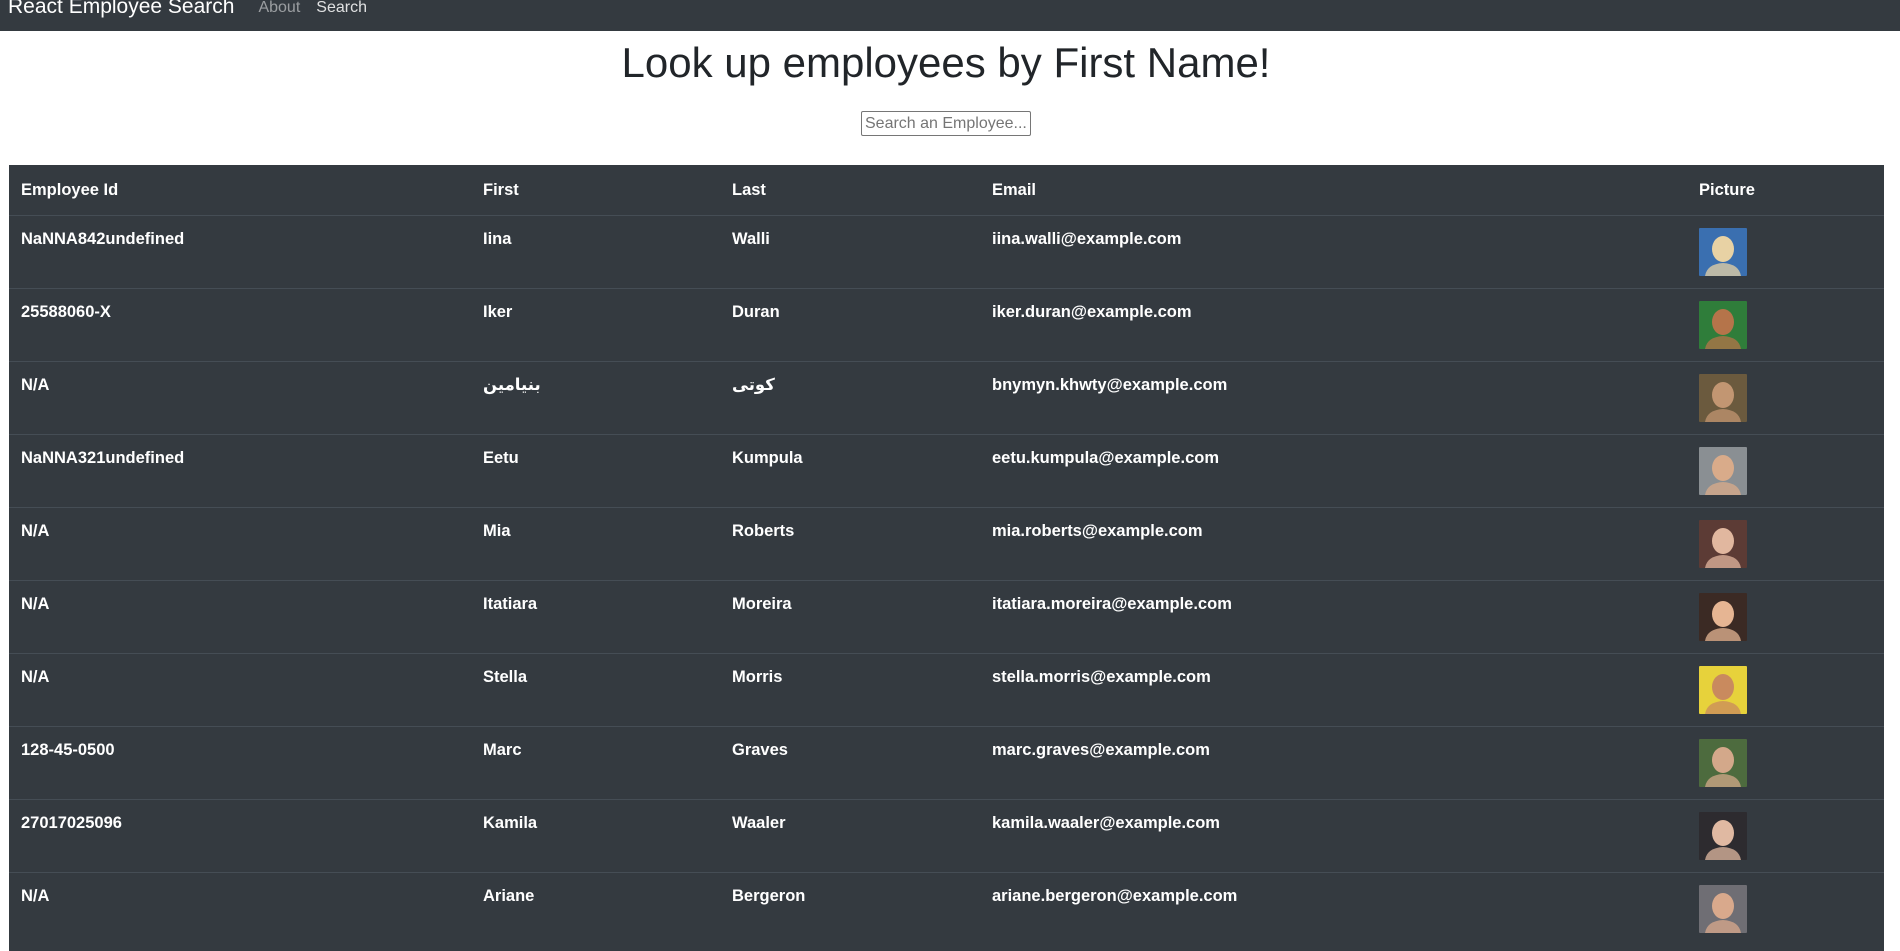 Image resolution: width=1900 pixels, height=951 pixels. Describe the element at coordinates (595, 325) in the screenshot. I see `first-name-cell: Iker` at that location.